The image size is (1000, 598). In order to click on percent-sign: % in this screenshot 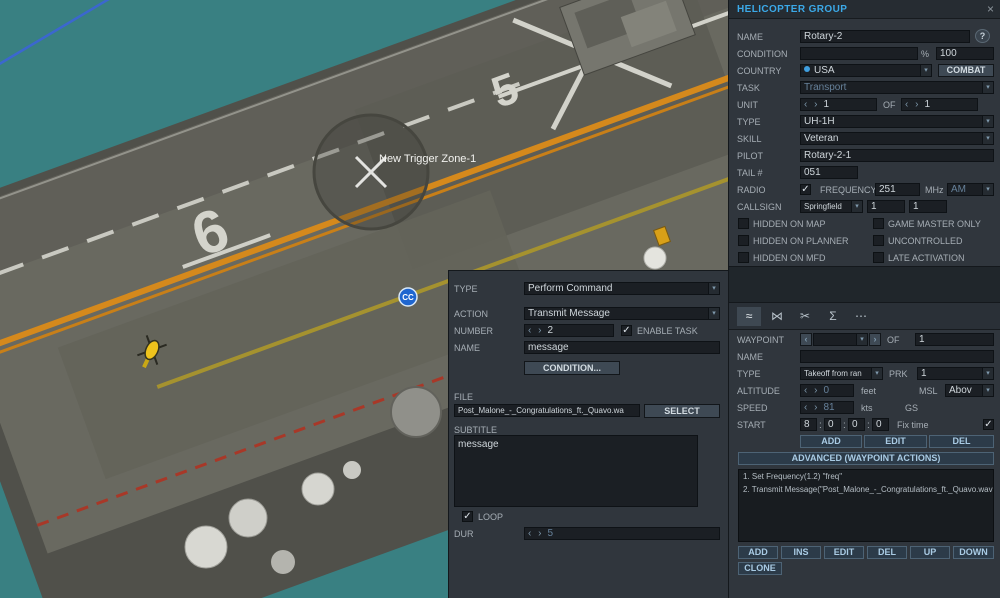, I will do `click(925, 54)`.